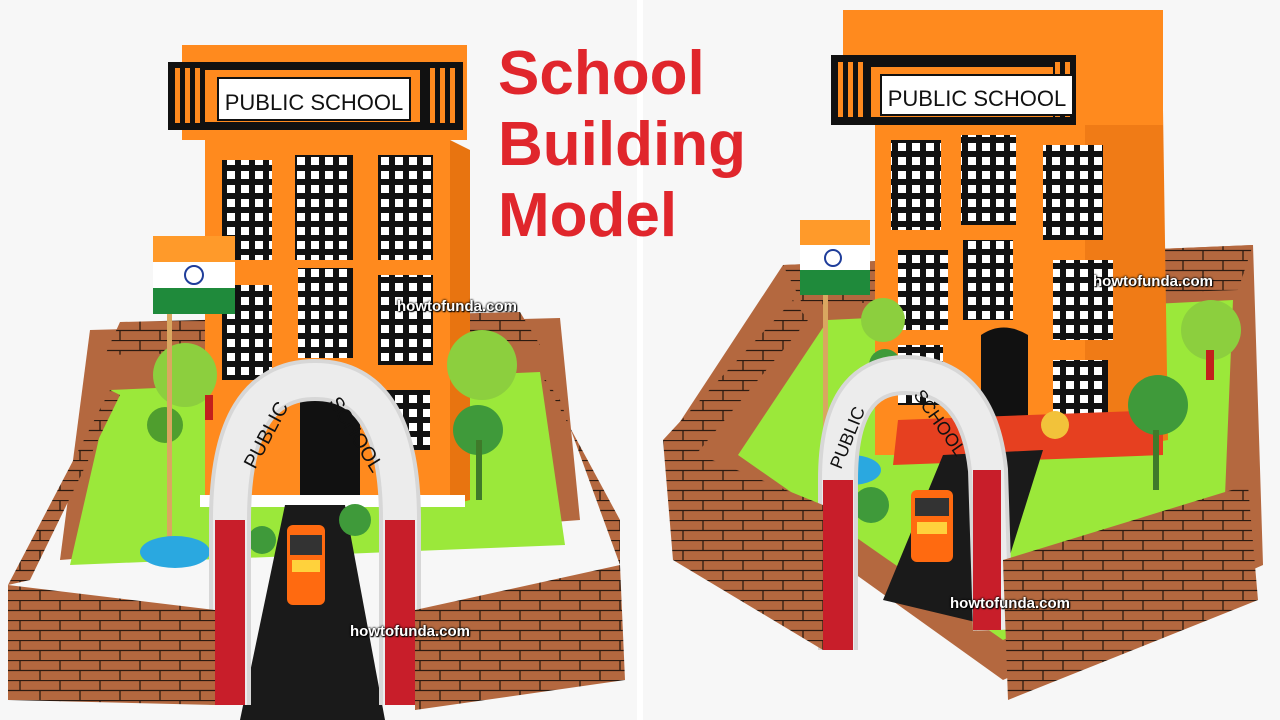 This screenshot has height=720, width=1280. Describe the element at coordinates (410, 631) in the screenshot. I see `watermark-left-bottom: howtofunda.com` at that location.